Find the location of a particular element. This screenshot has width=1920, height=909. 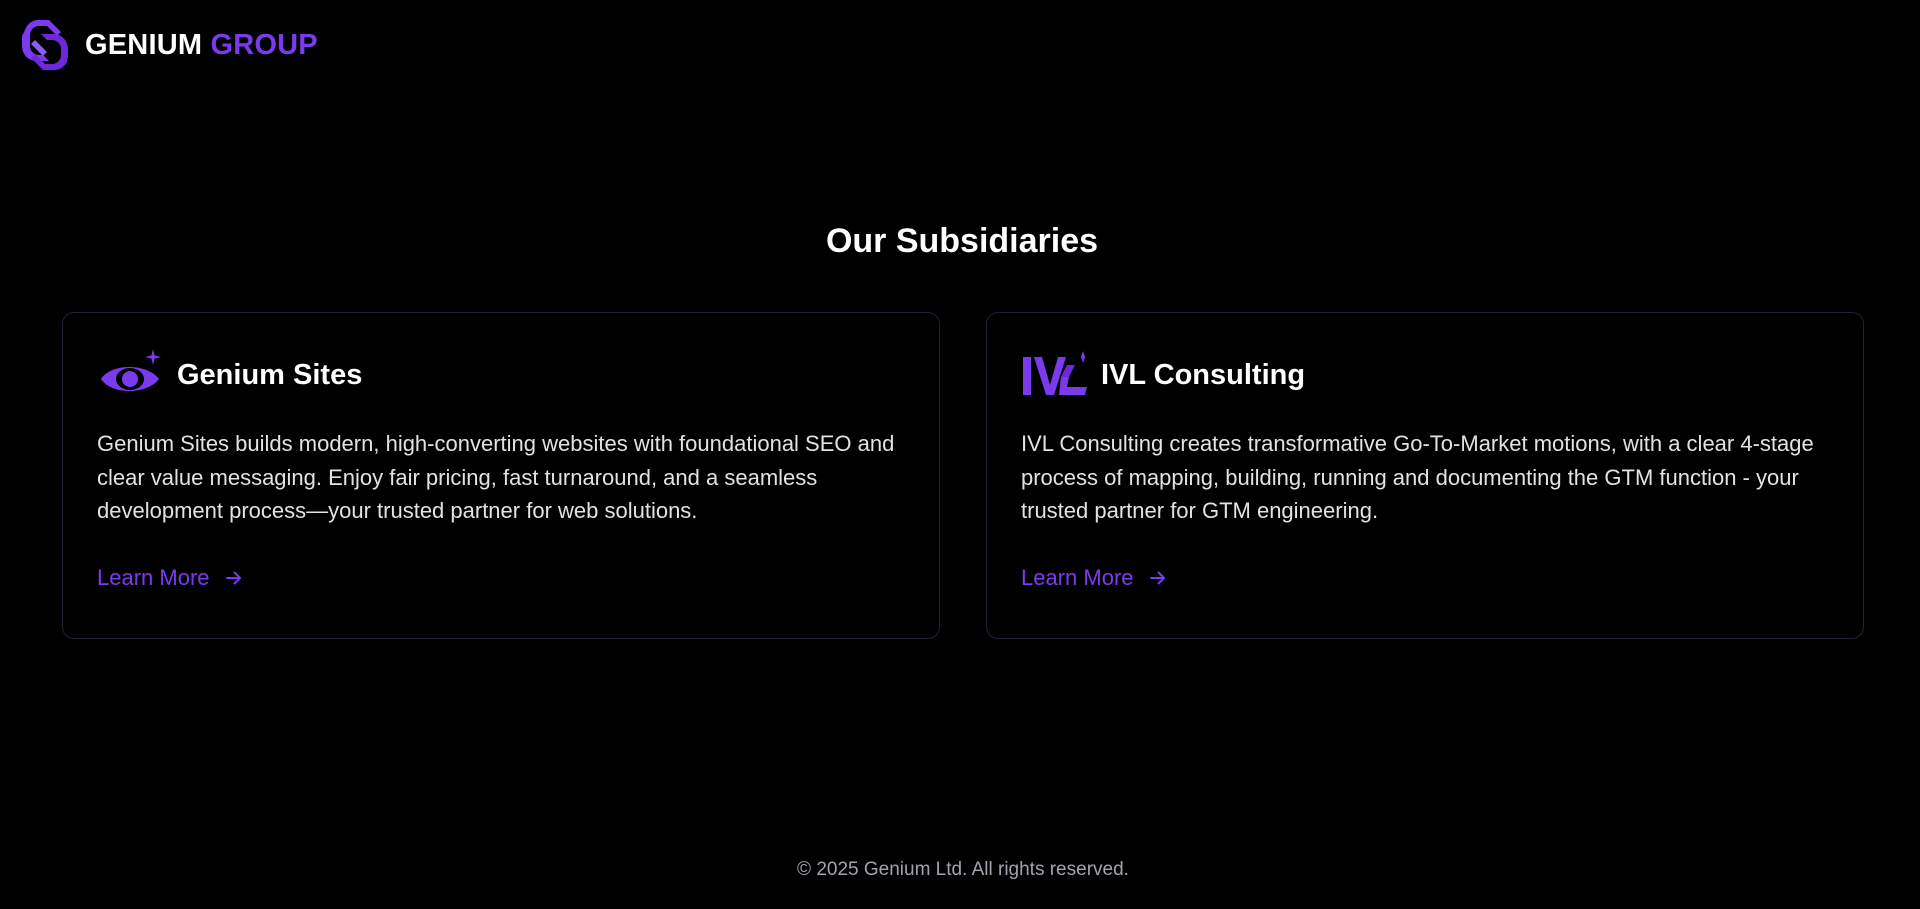

card-header: Genium Sites is located at coordinates (501, 375).